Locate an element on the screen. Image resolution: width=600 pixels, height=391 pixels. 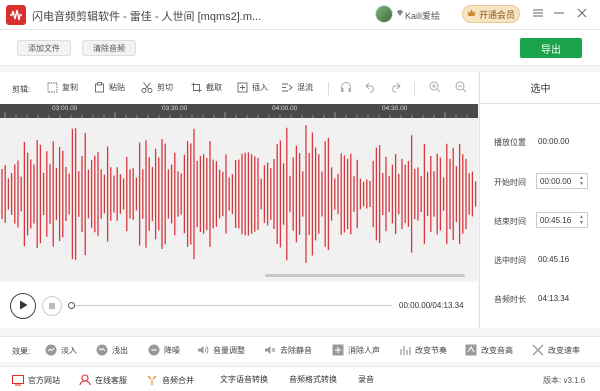
website-label: 官方网站 is located at coordinates (44, 380).